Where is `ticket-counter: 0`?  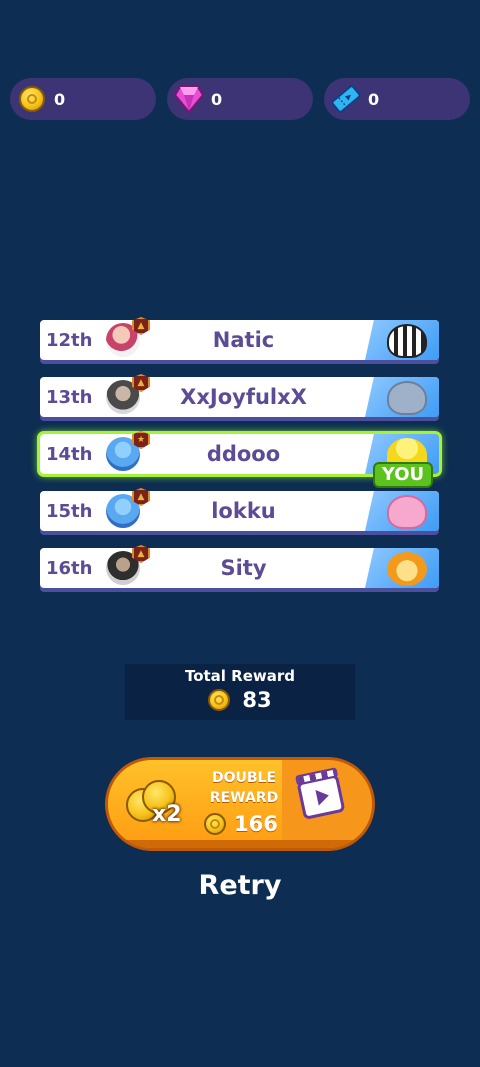 ticket-counter: 0 is located at coordinates (397, 99).